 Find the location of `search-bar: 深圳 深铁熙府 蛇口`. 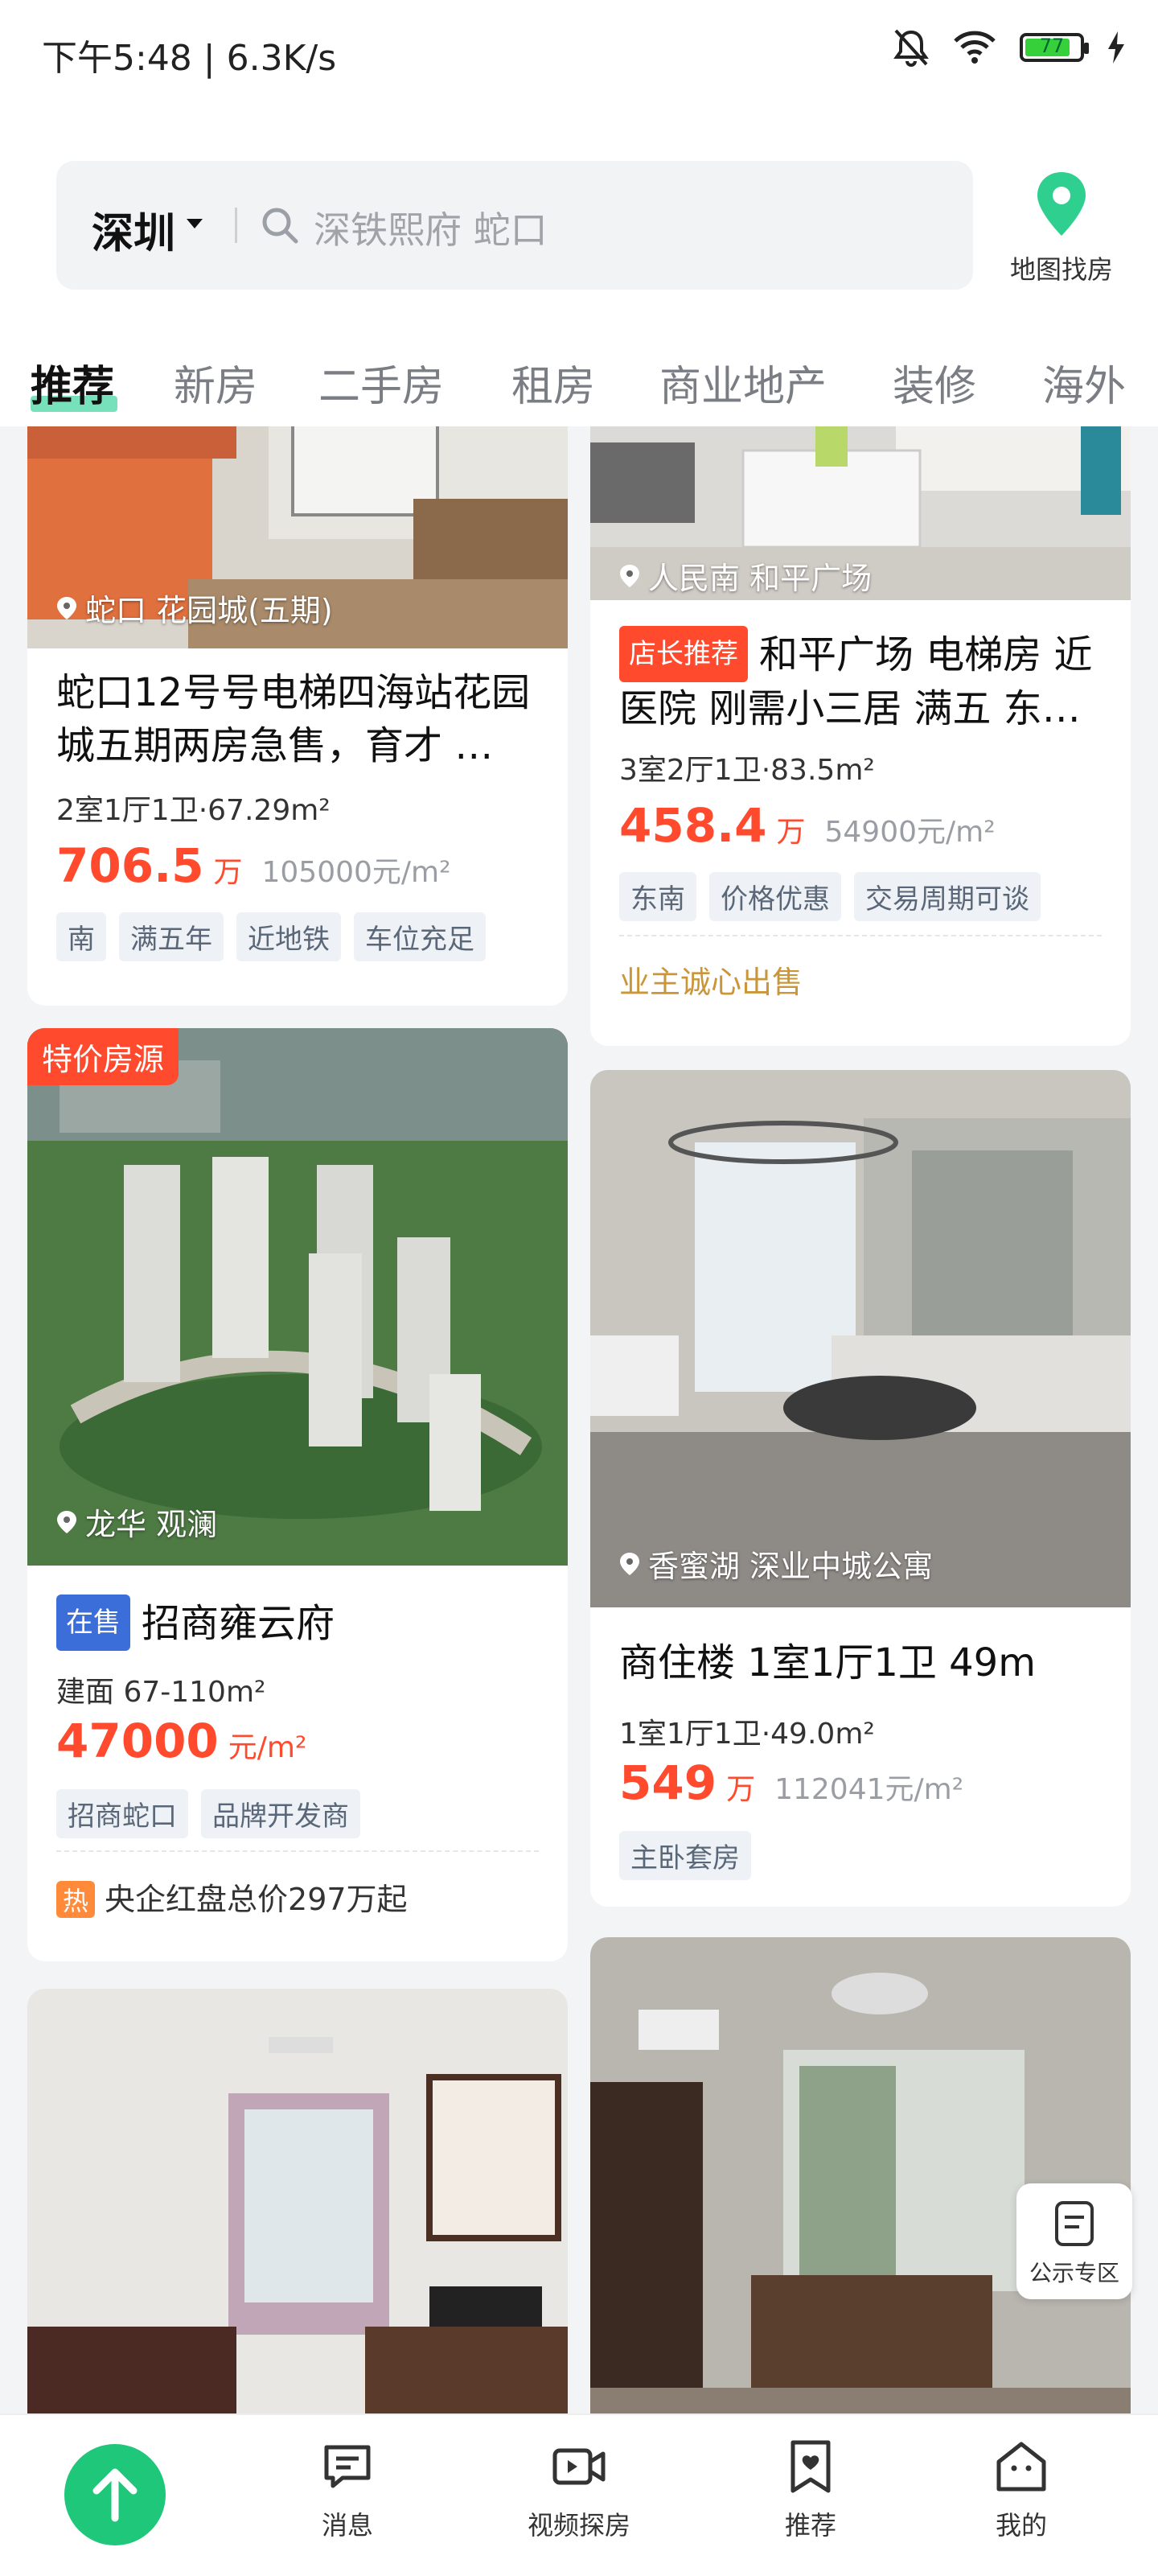

search-bar: 深圳 深铁熙府 蛇口 is located at coordinates (514, 225).